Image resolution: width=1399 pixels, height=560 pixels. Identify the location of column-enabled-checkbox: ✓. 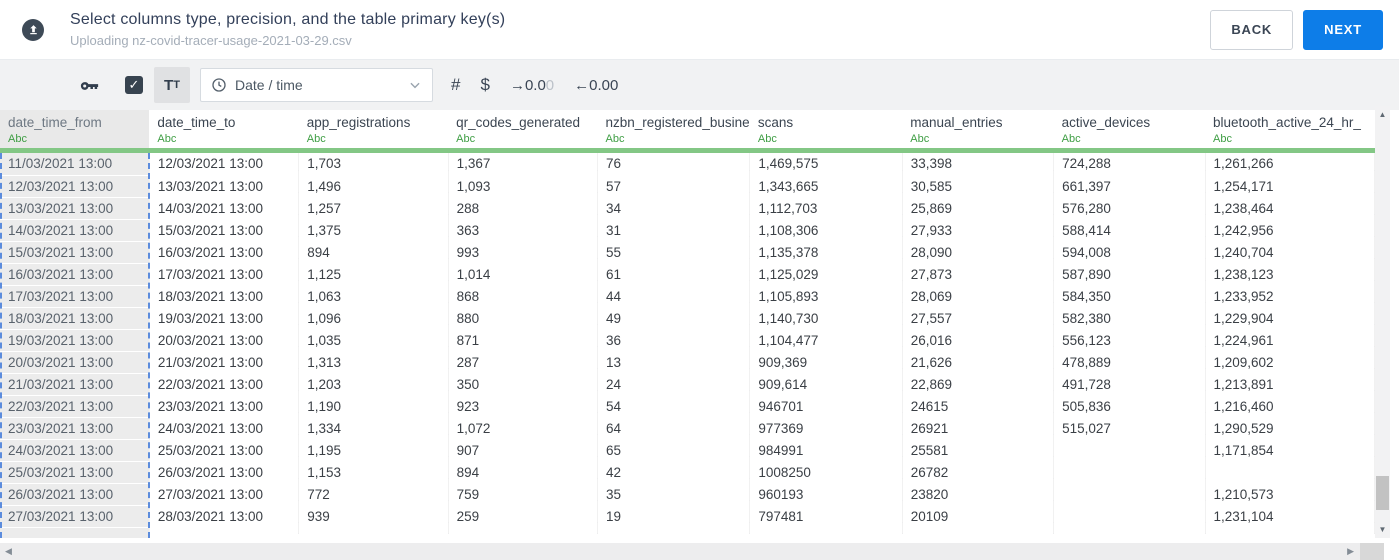
(134, 85).